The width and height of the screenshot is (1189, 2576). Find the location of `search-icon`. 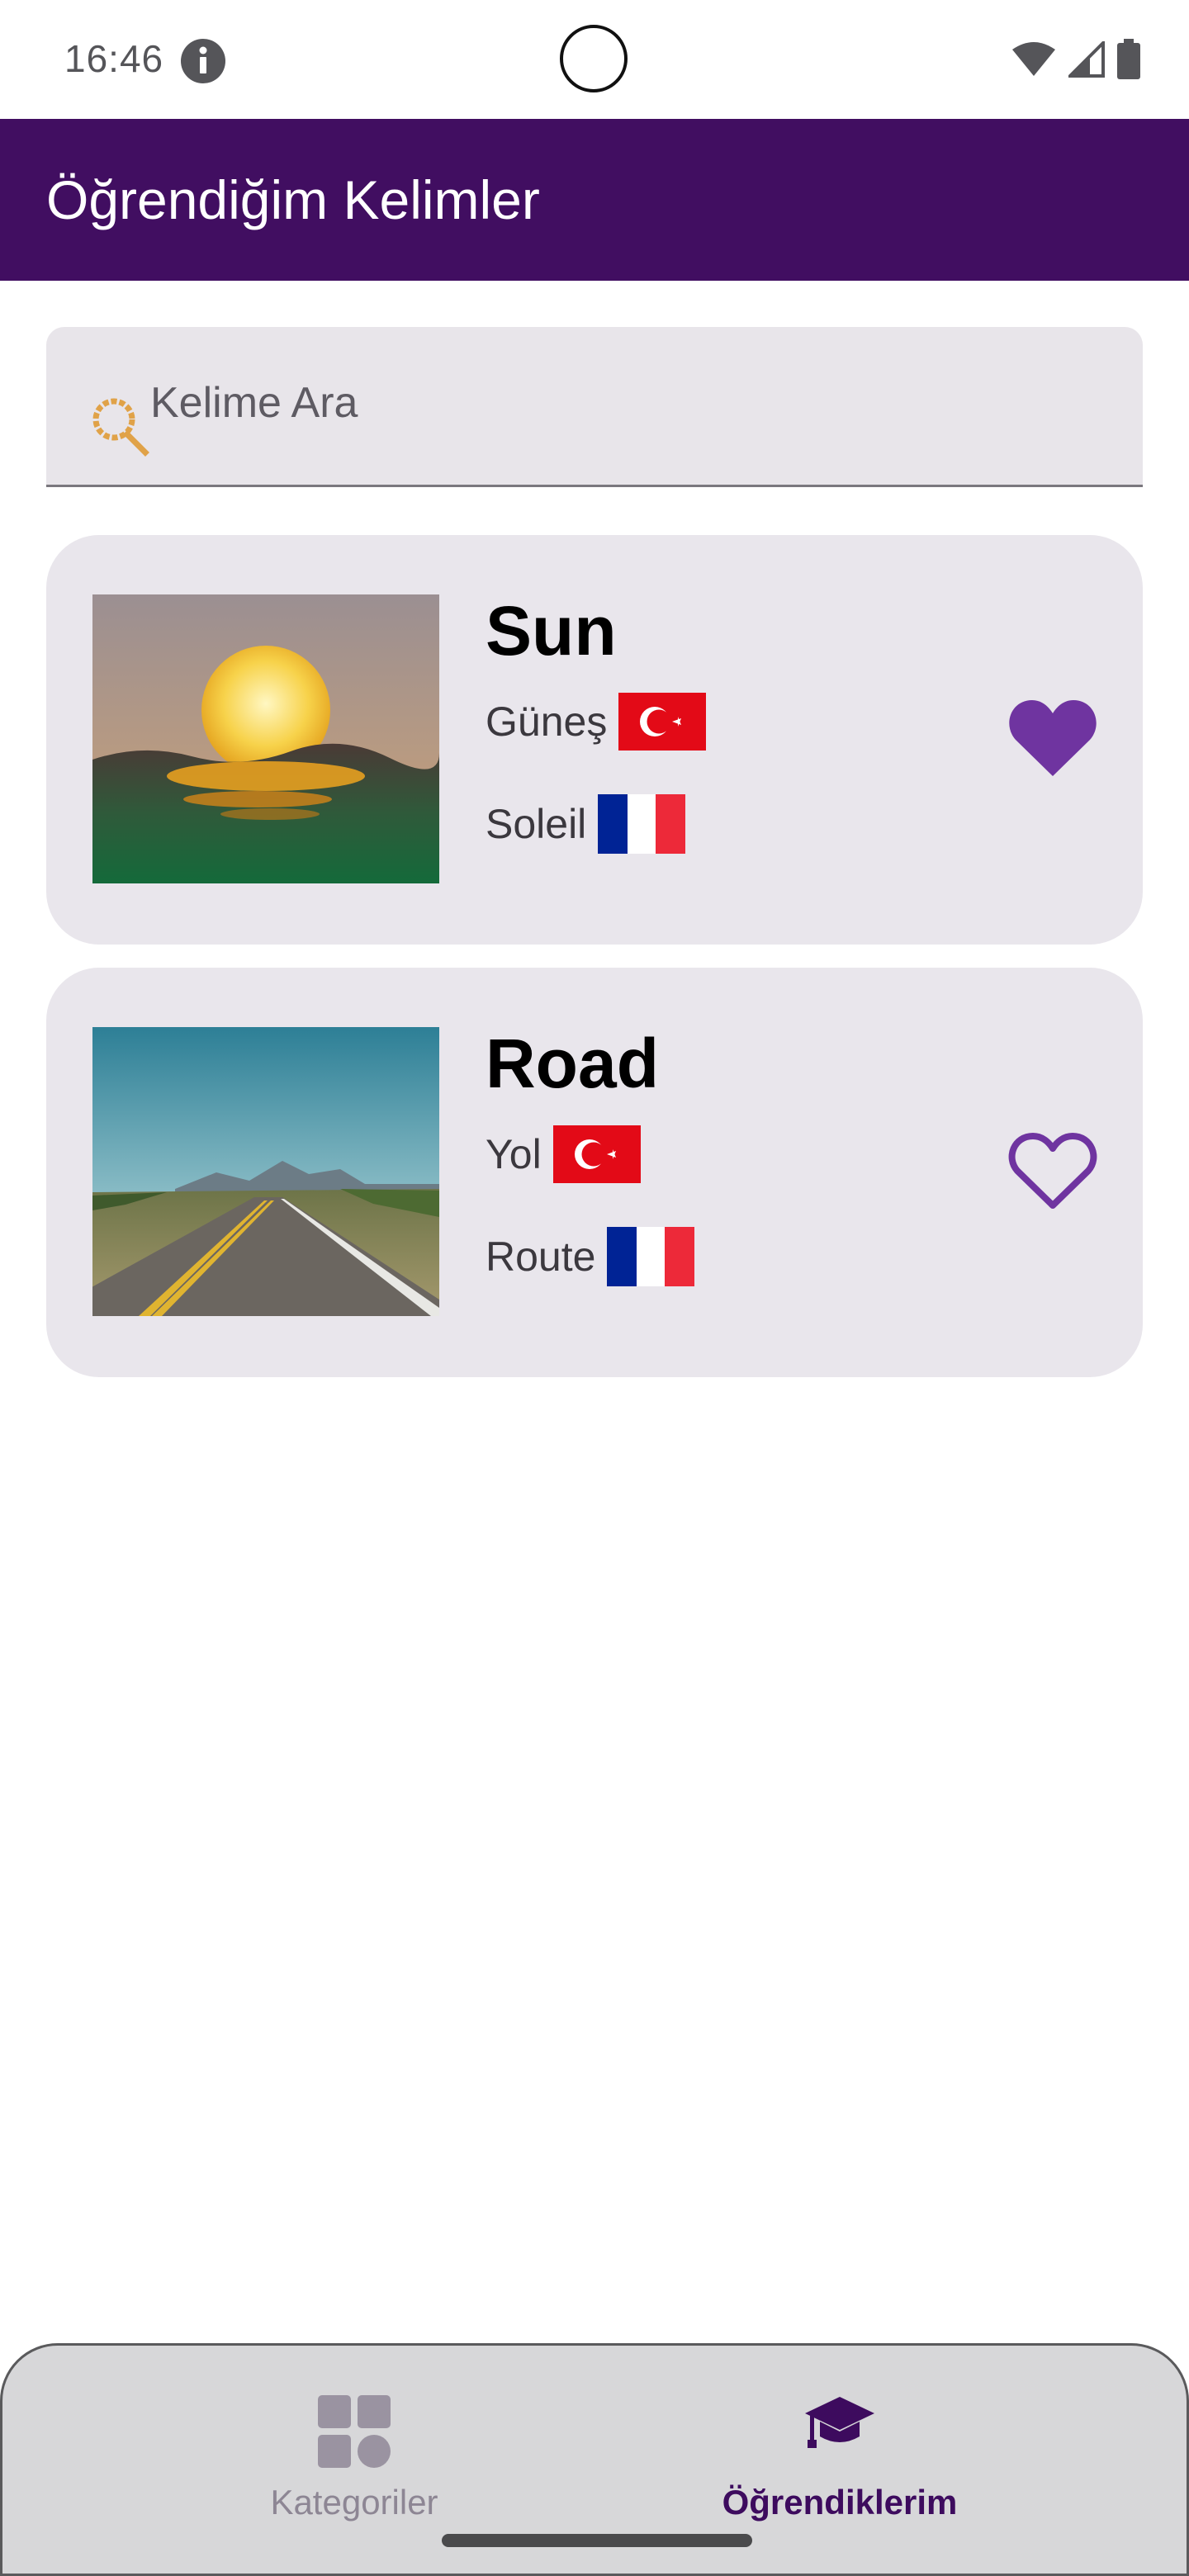

search-icon is located at coordinates (120, 426).